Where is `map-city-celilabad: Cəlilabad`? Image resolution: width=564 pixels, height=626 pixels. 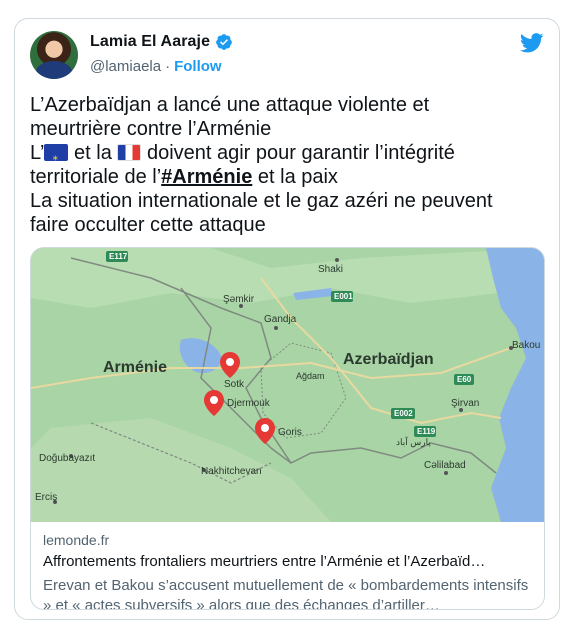 map-city-celilabad: Cəlilabad is located at coordinates (445, 465).